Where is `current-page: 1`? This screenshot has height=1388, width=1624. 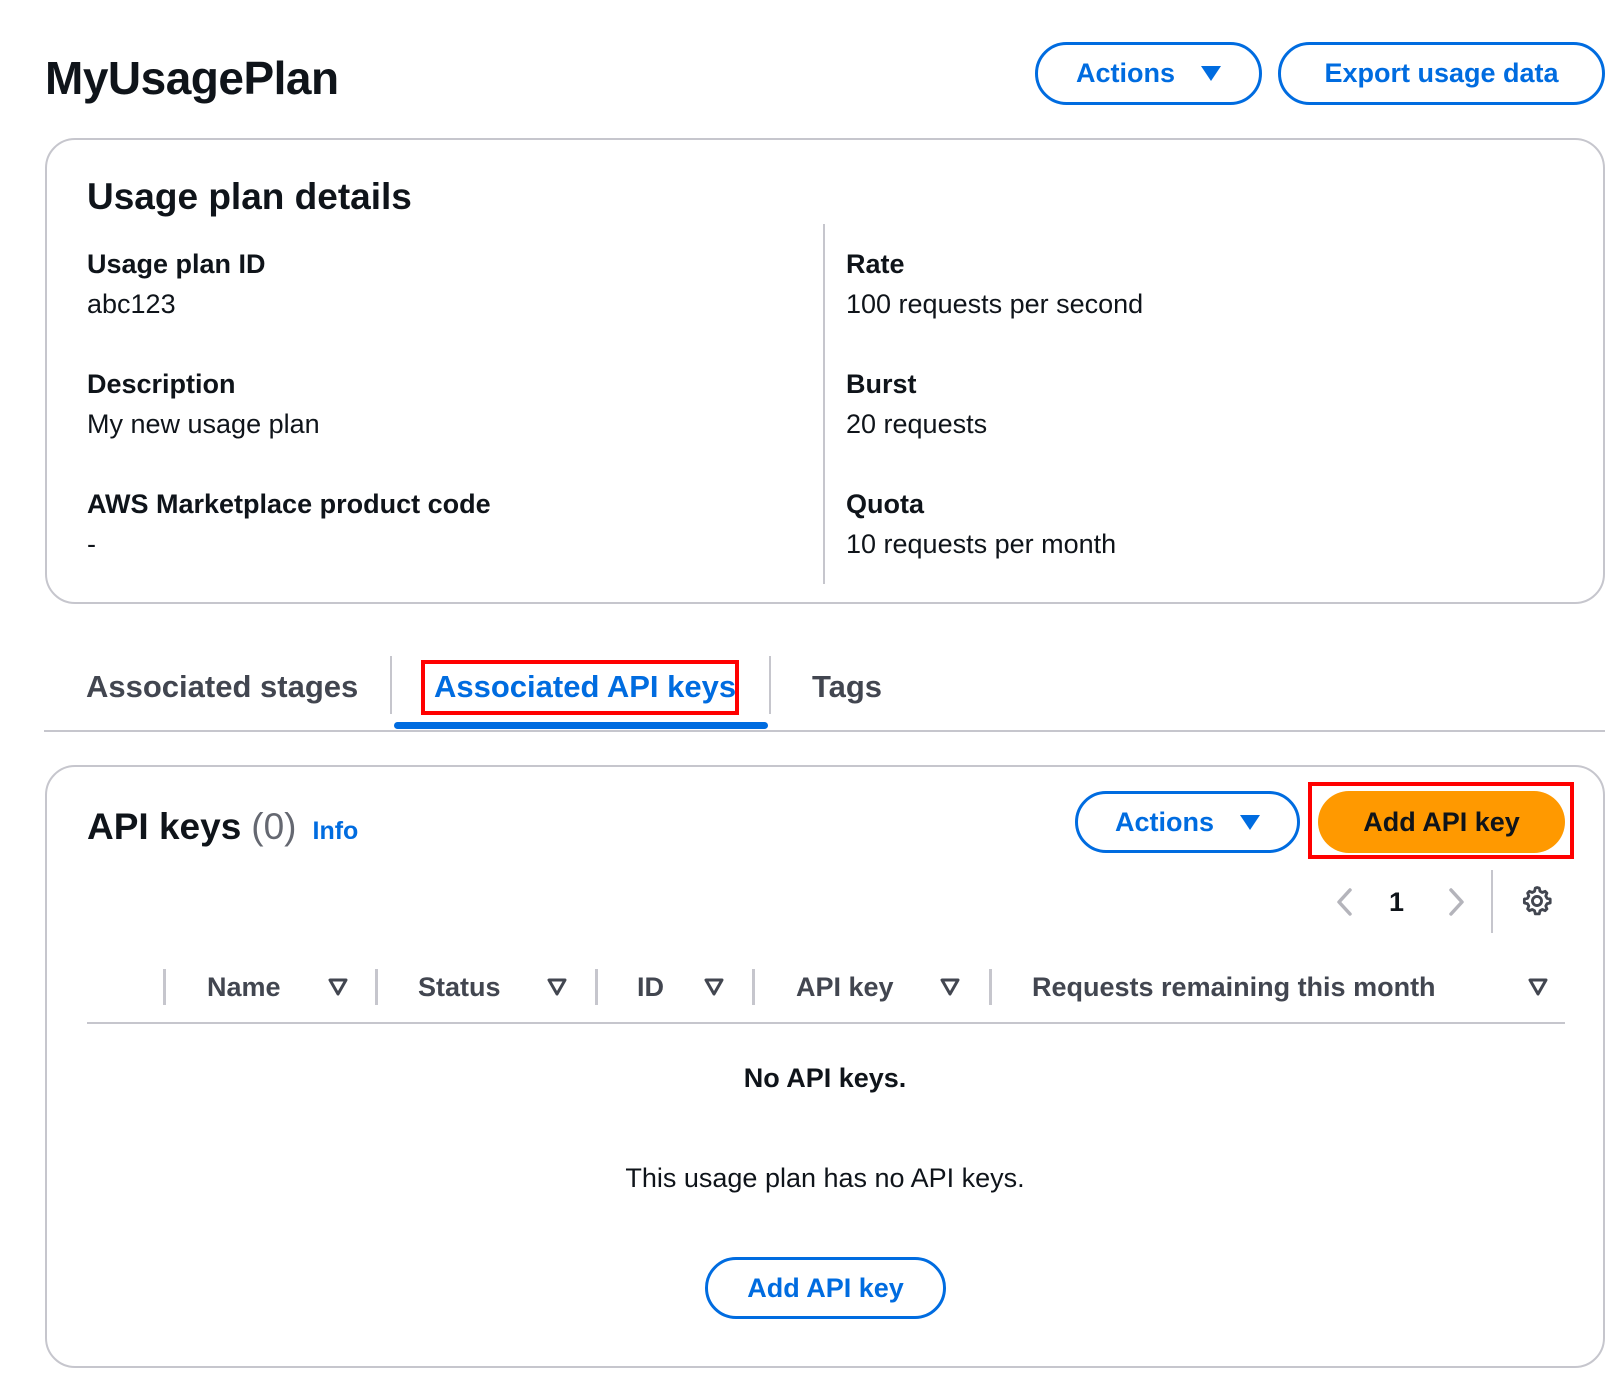 current-page: 1 is located at coordinates (1396, 902).